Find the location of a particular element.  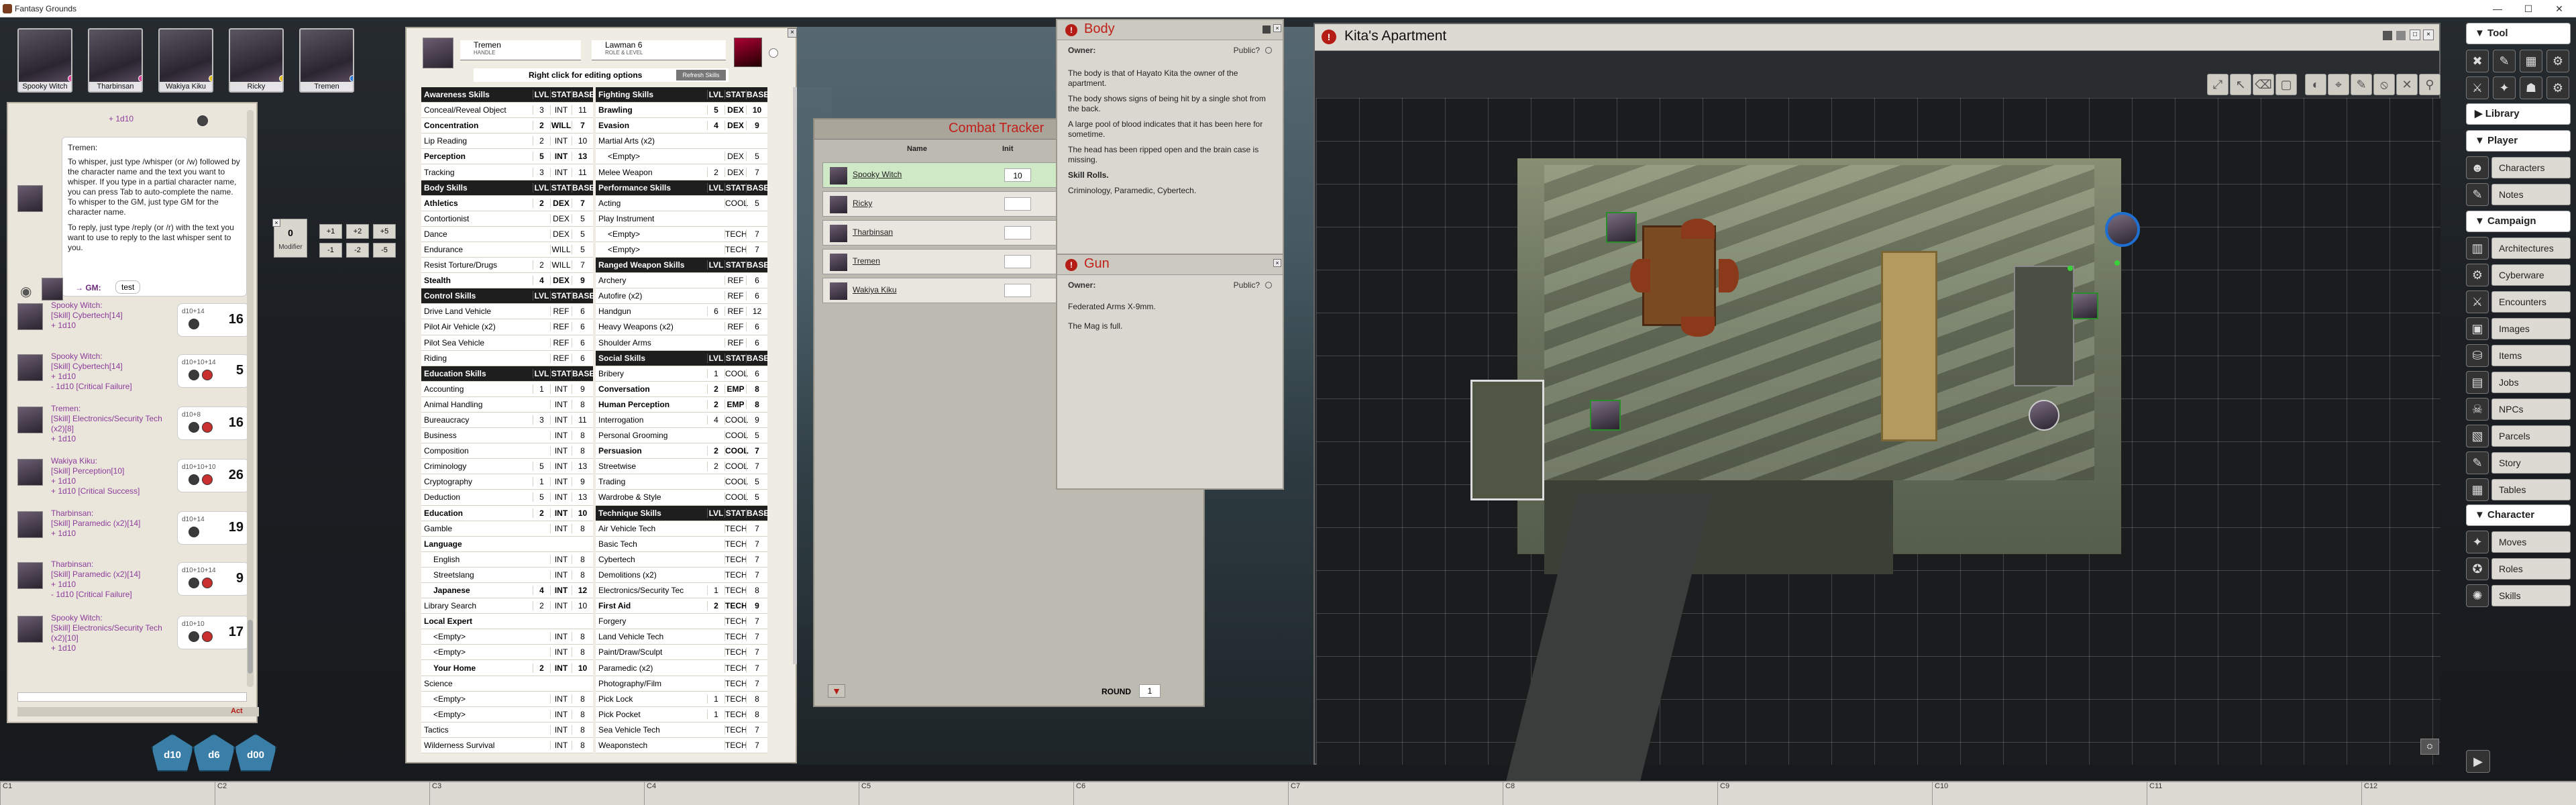

token-body is located at coordinates (2044, 415).